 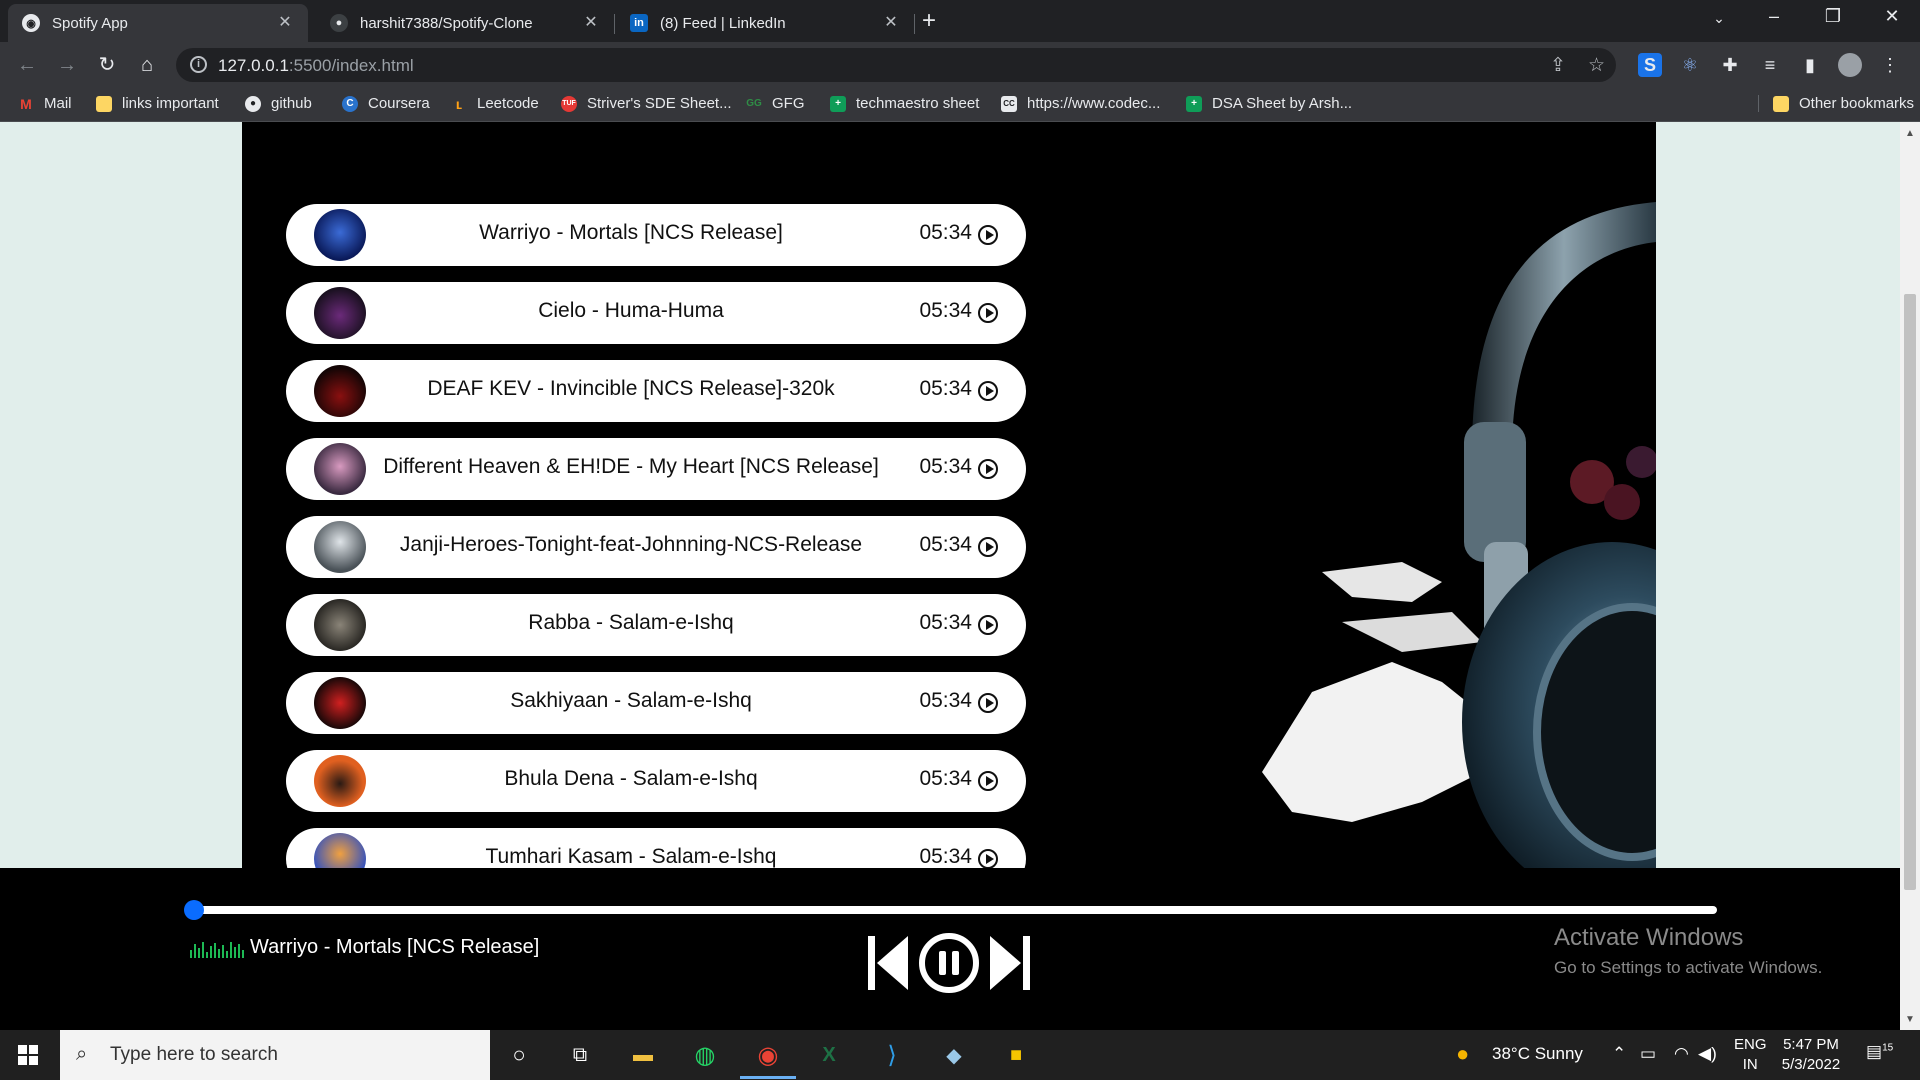 What do you see at coordinates (788, 103) in the screenshot?
I see `bookmark-label: GFG` at bounding box center [788, 103].